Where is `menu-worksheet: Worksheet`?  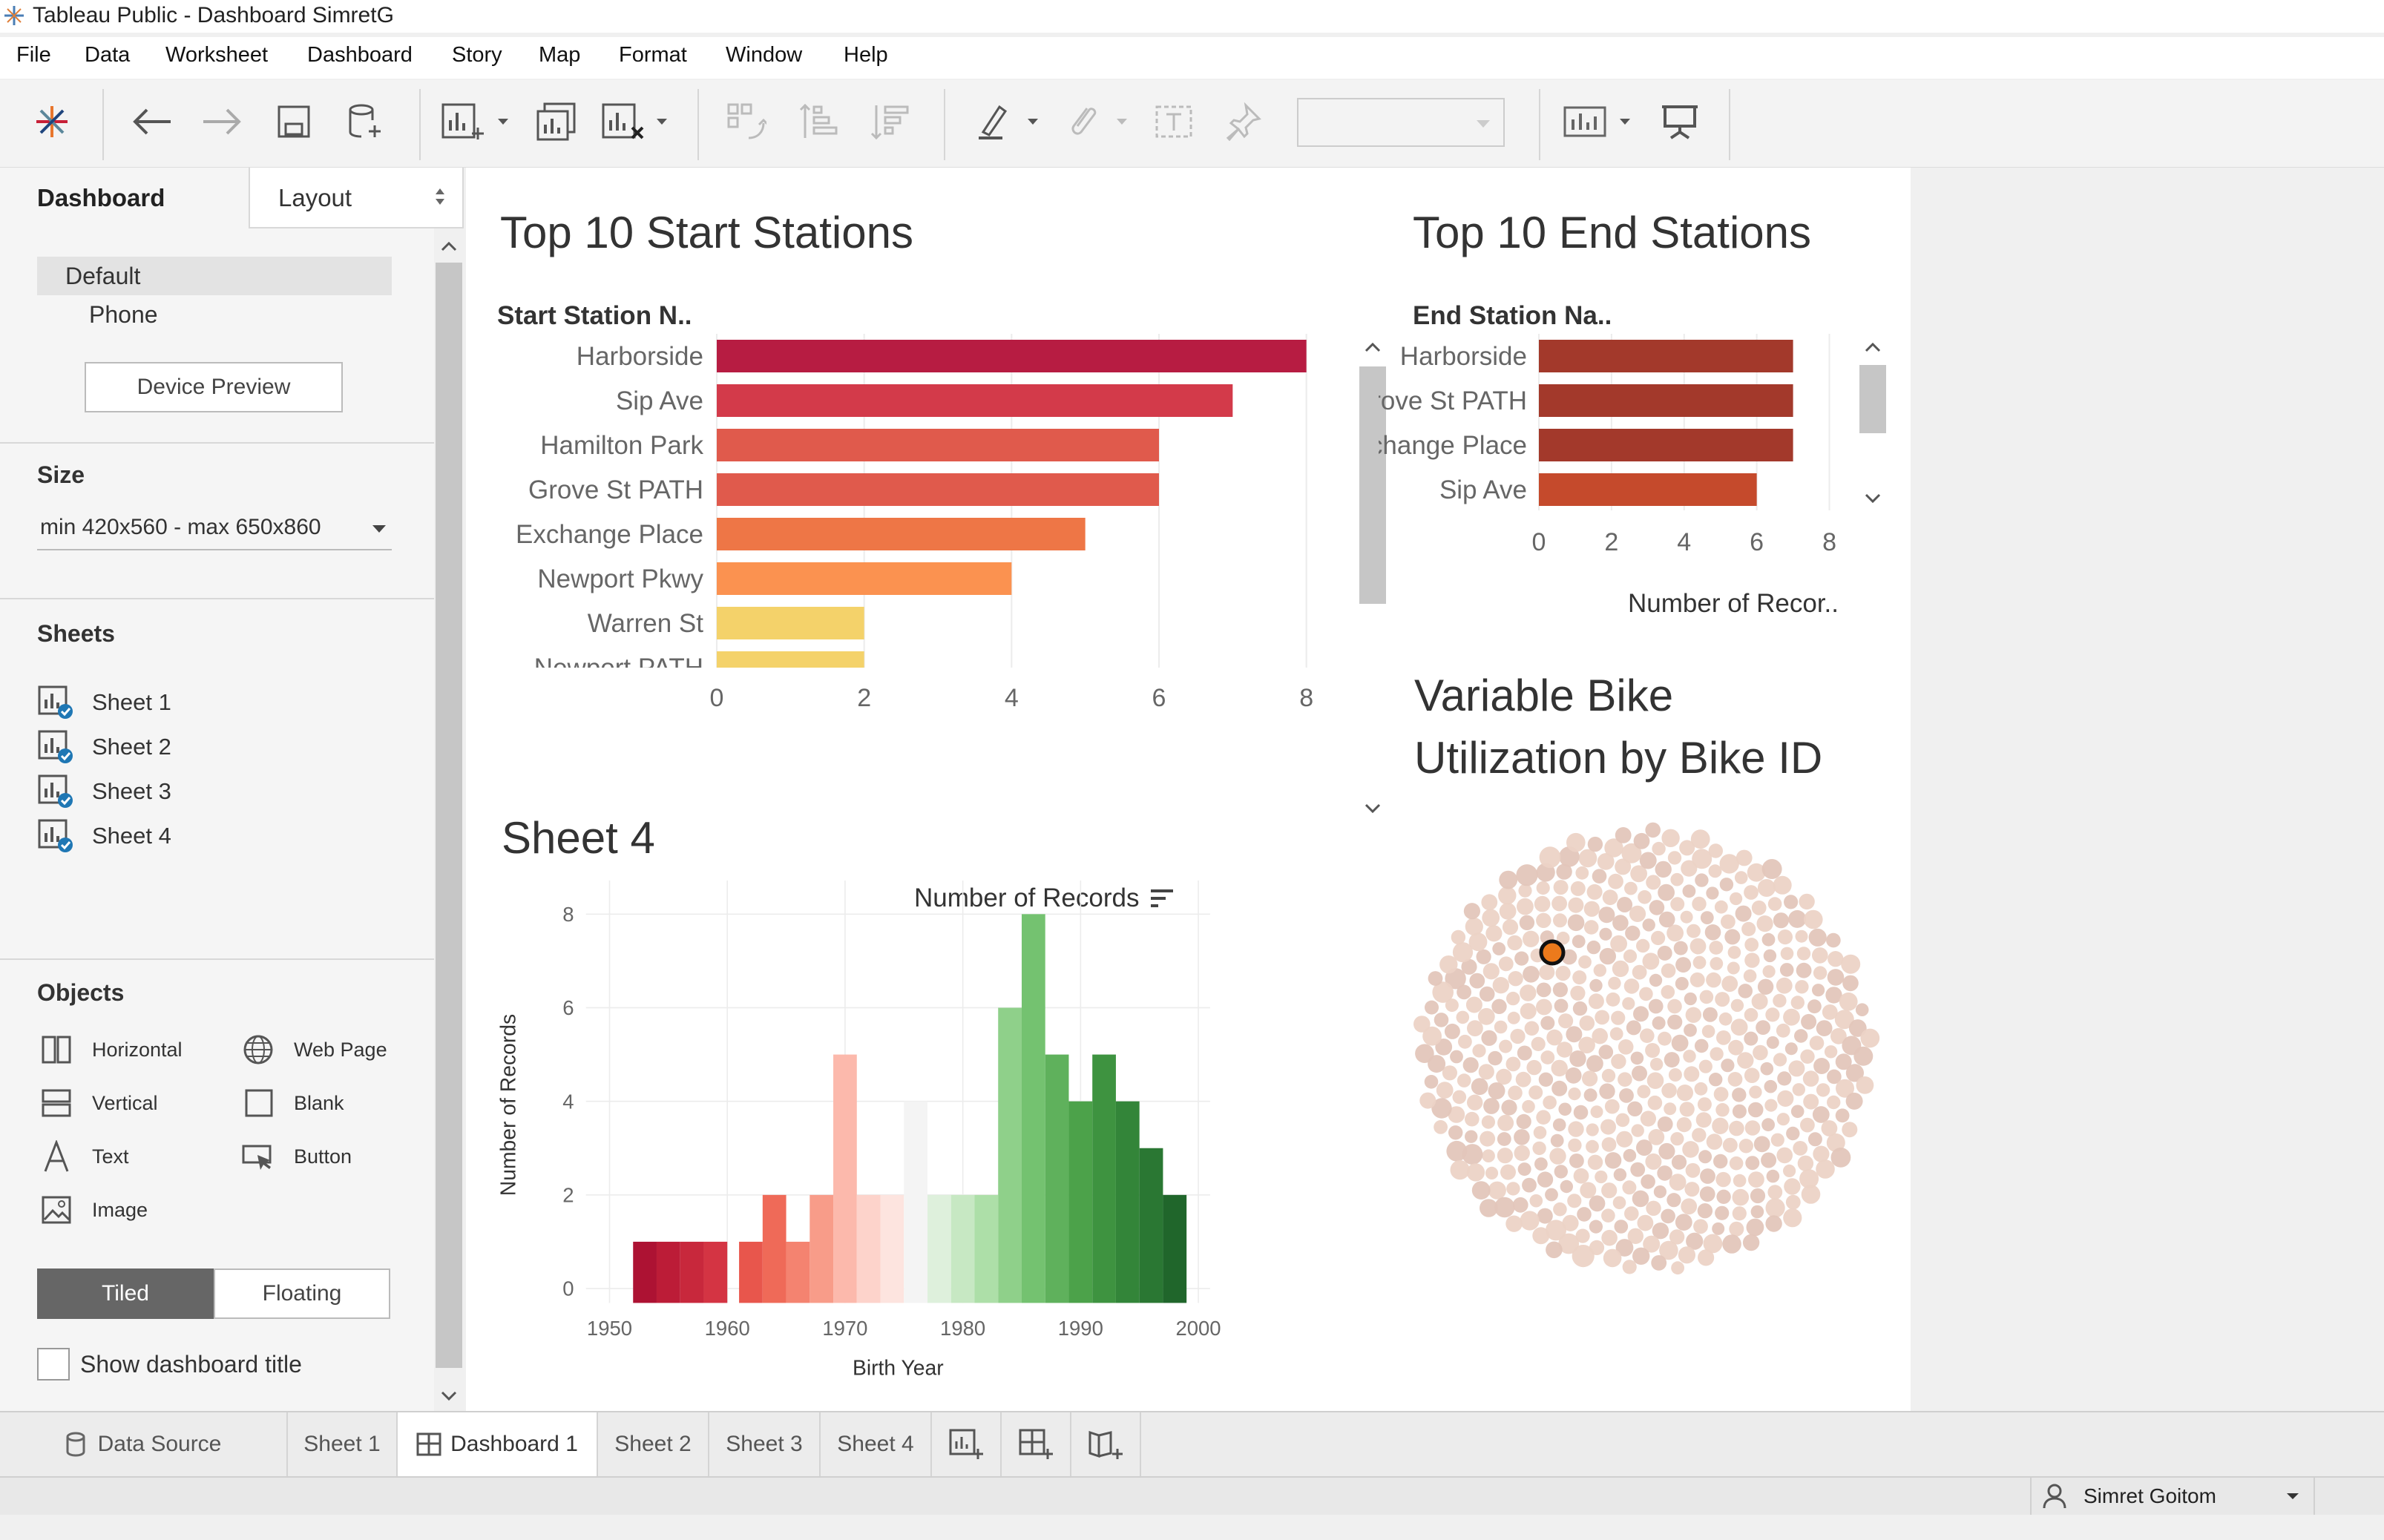 menu-worksheet: Worksheet is located at coordinates (216, 55).